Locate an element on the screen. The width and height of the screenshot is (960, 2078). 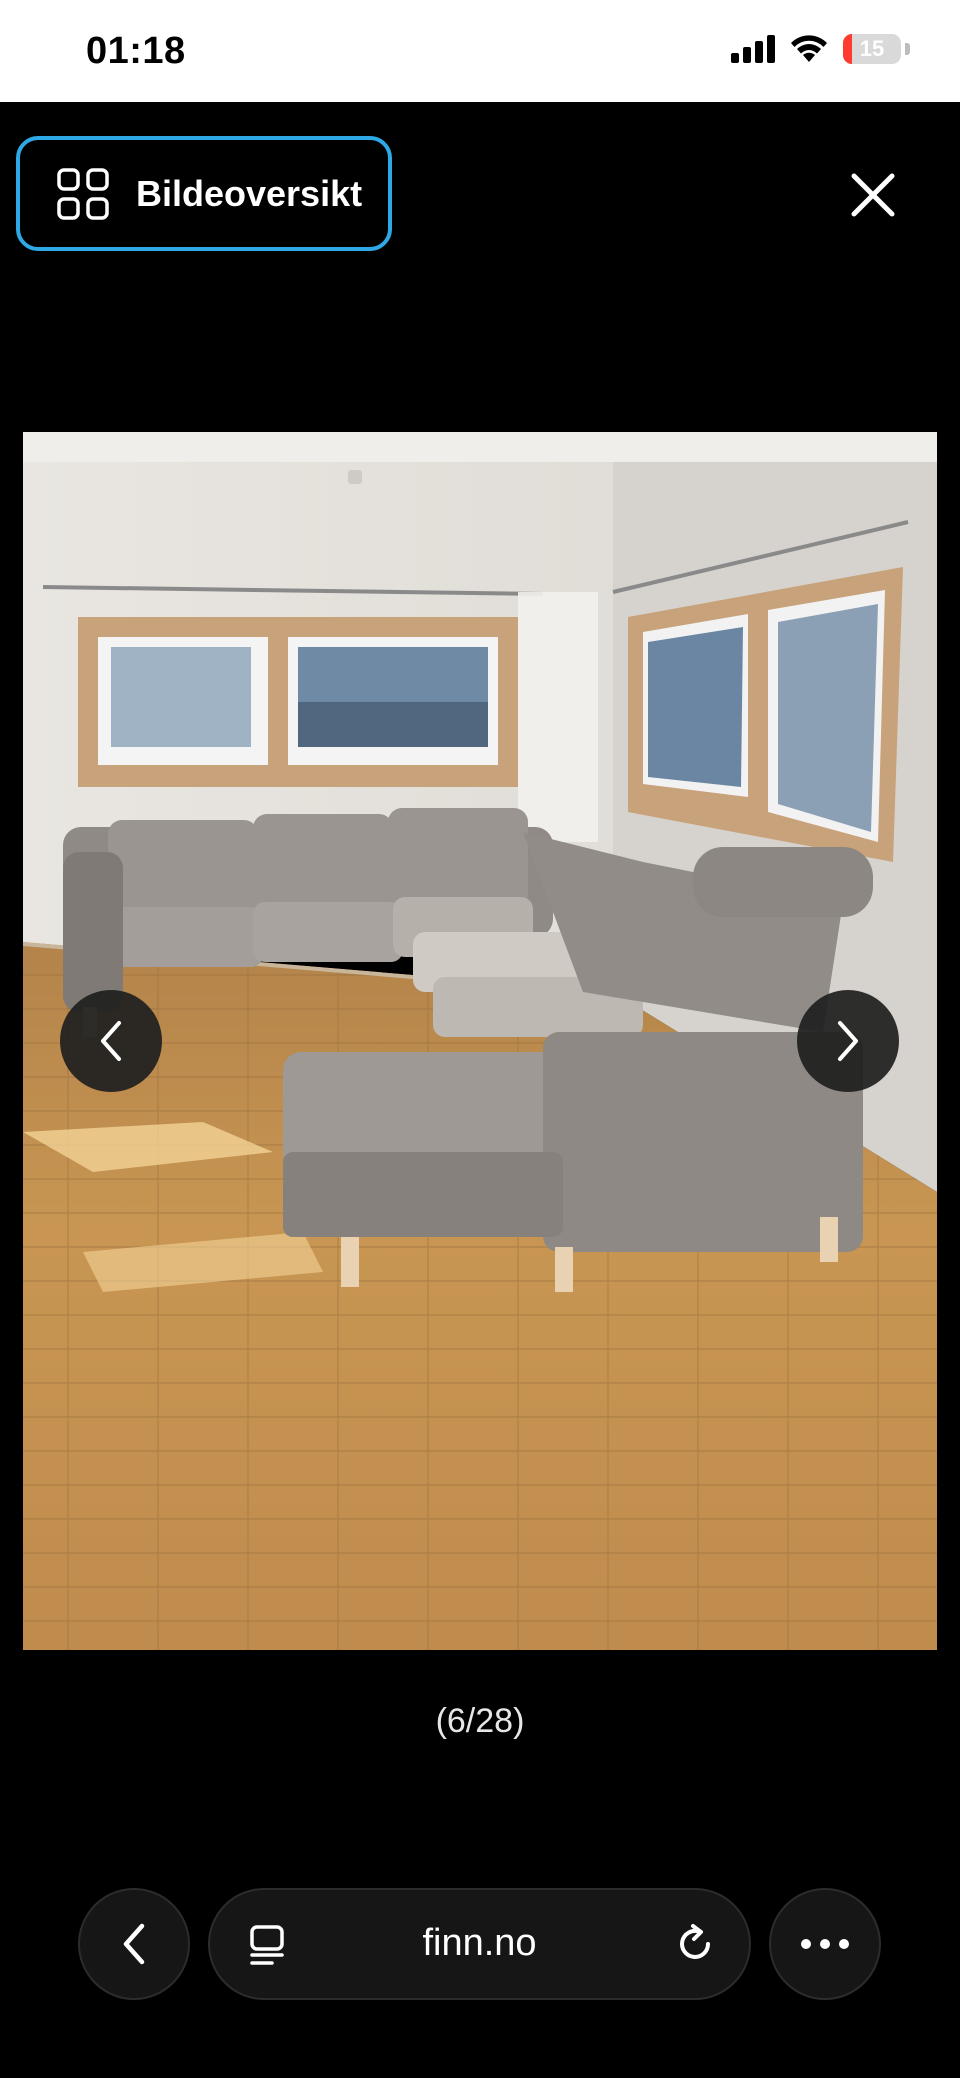
ellipsis-icon is located at coordinates (825, 1944).